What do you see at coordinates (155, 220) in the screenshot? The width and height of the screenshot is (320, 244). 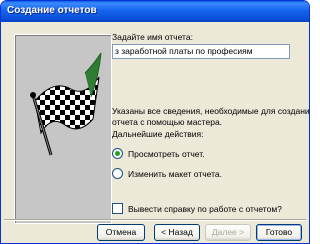 I see `separator` at bounding box center [155, 220].